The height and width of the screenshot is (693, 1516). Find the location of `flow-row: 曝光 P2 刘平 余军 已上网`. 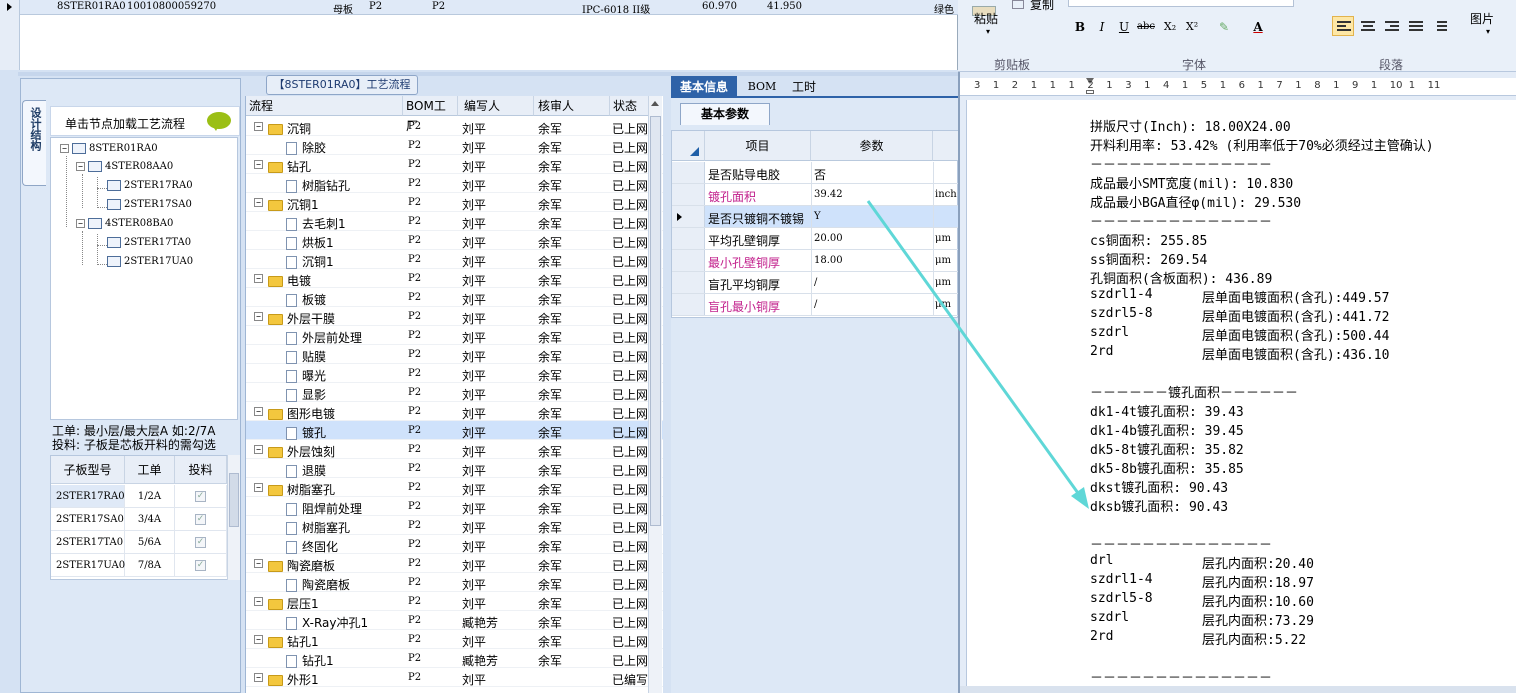

flow-row: 曝光 P2 刘平 余军 已上网 is located at coordinates (455, 373).